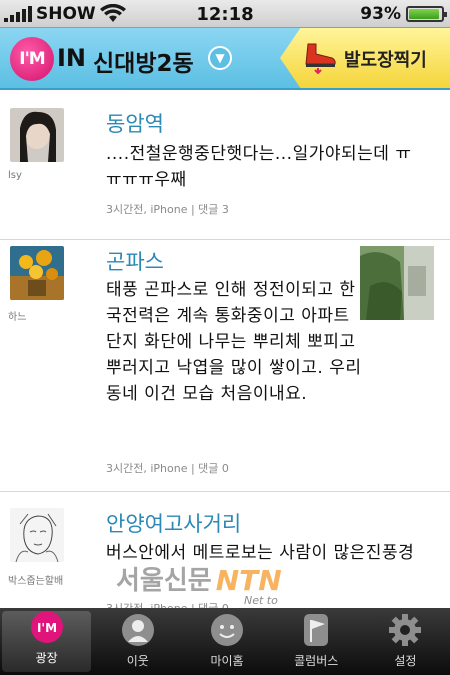 This screenshot has width=450, height=675. What do you see at coordinates (36, 581) in the screenshot?
I see `author-name: 박스줍는할배` at bounding box center [36, 581].